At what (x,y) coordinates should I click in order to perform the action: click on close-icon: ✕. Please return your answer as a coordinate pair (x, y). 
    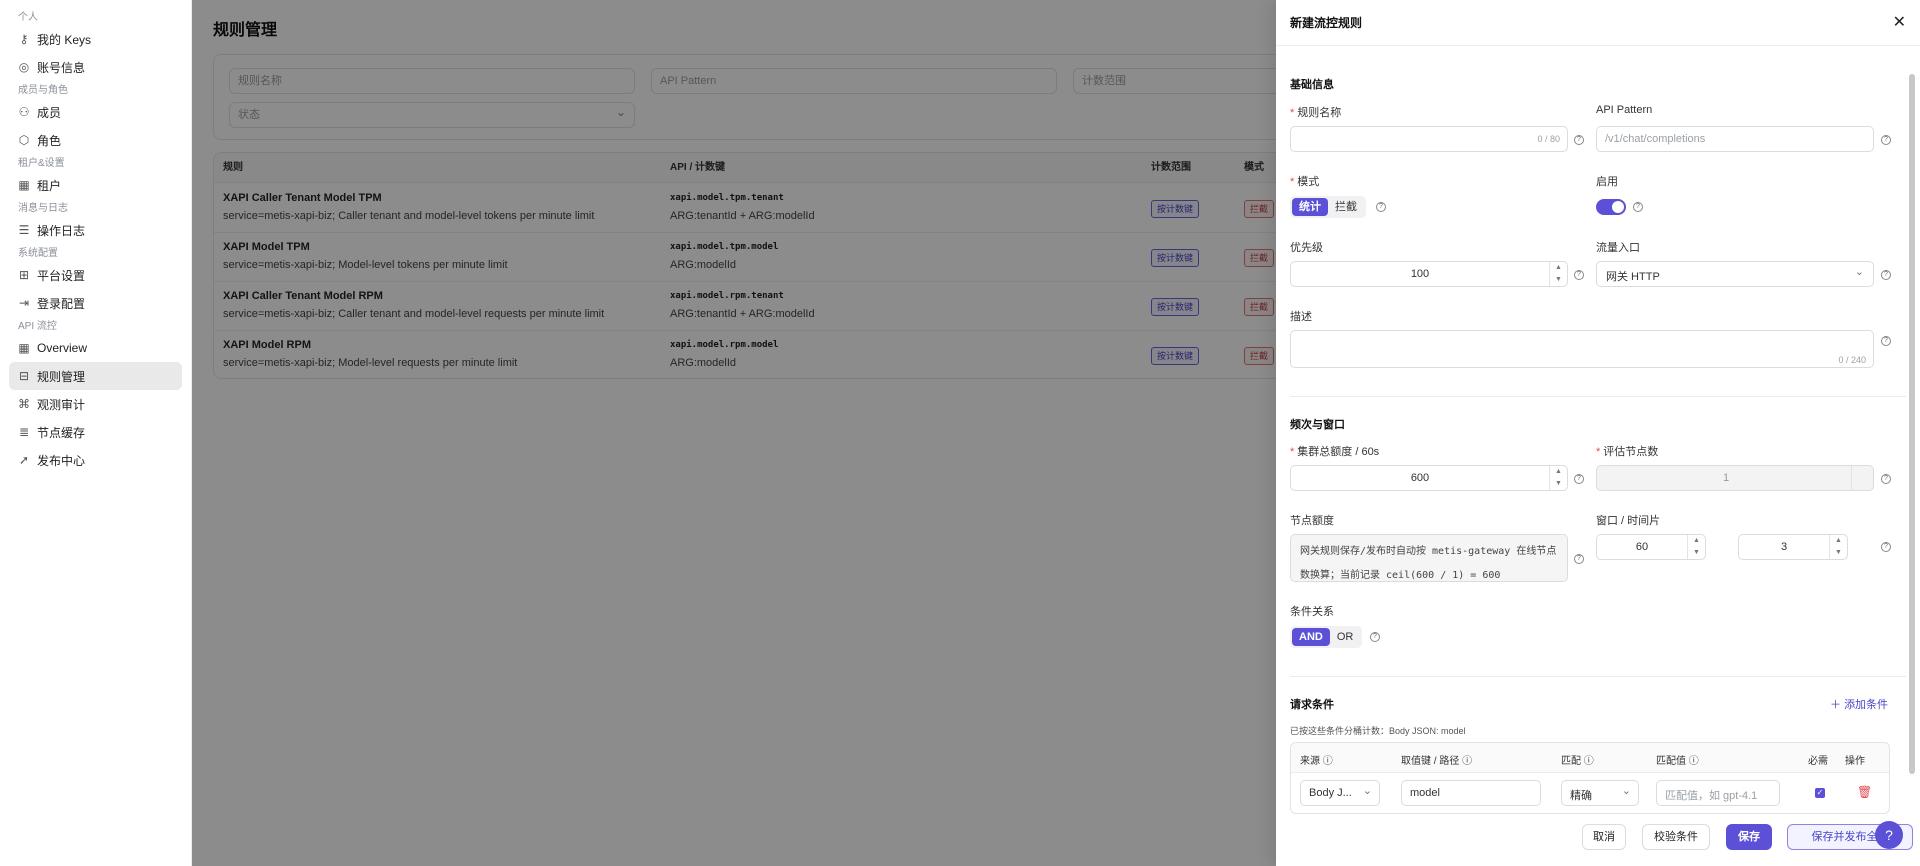
    Looking at the image, I should click on (1899, 22).